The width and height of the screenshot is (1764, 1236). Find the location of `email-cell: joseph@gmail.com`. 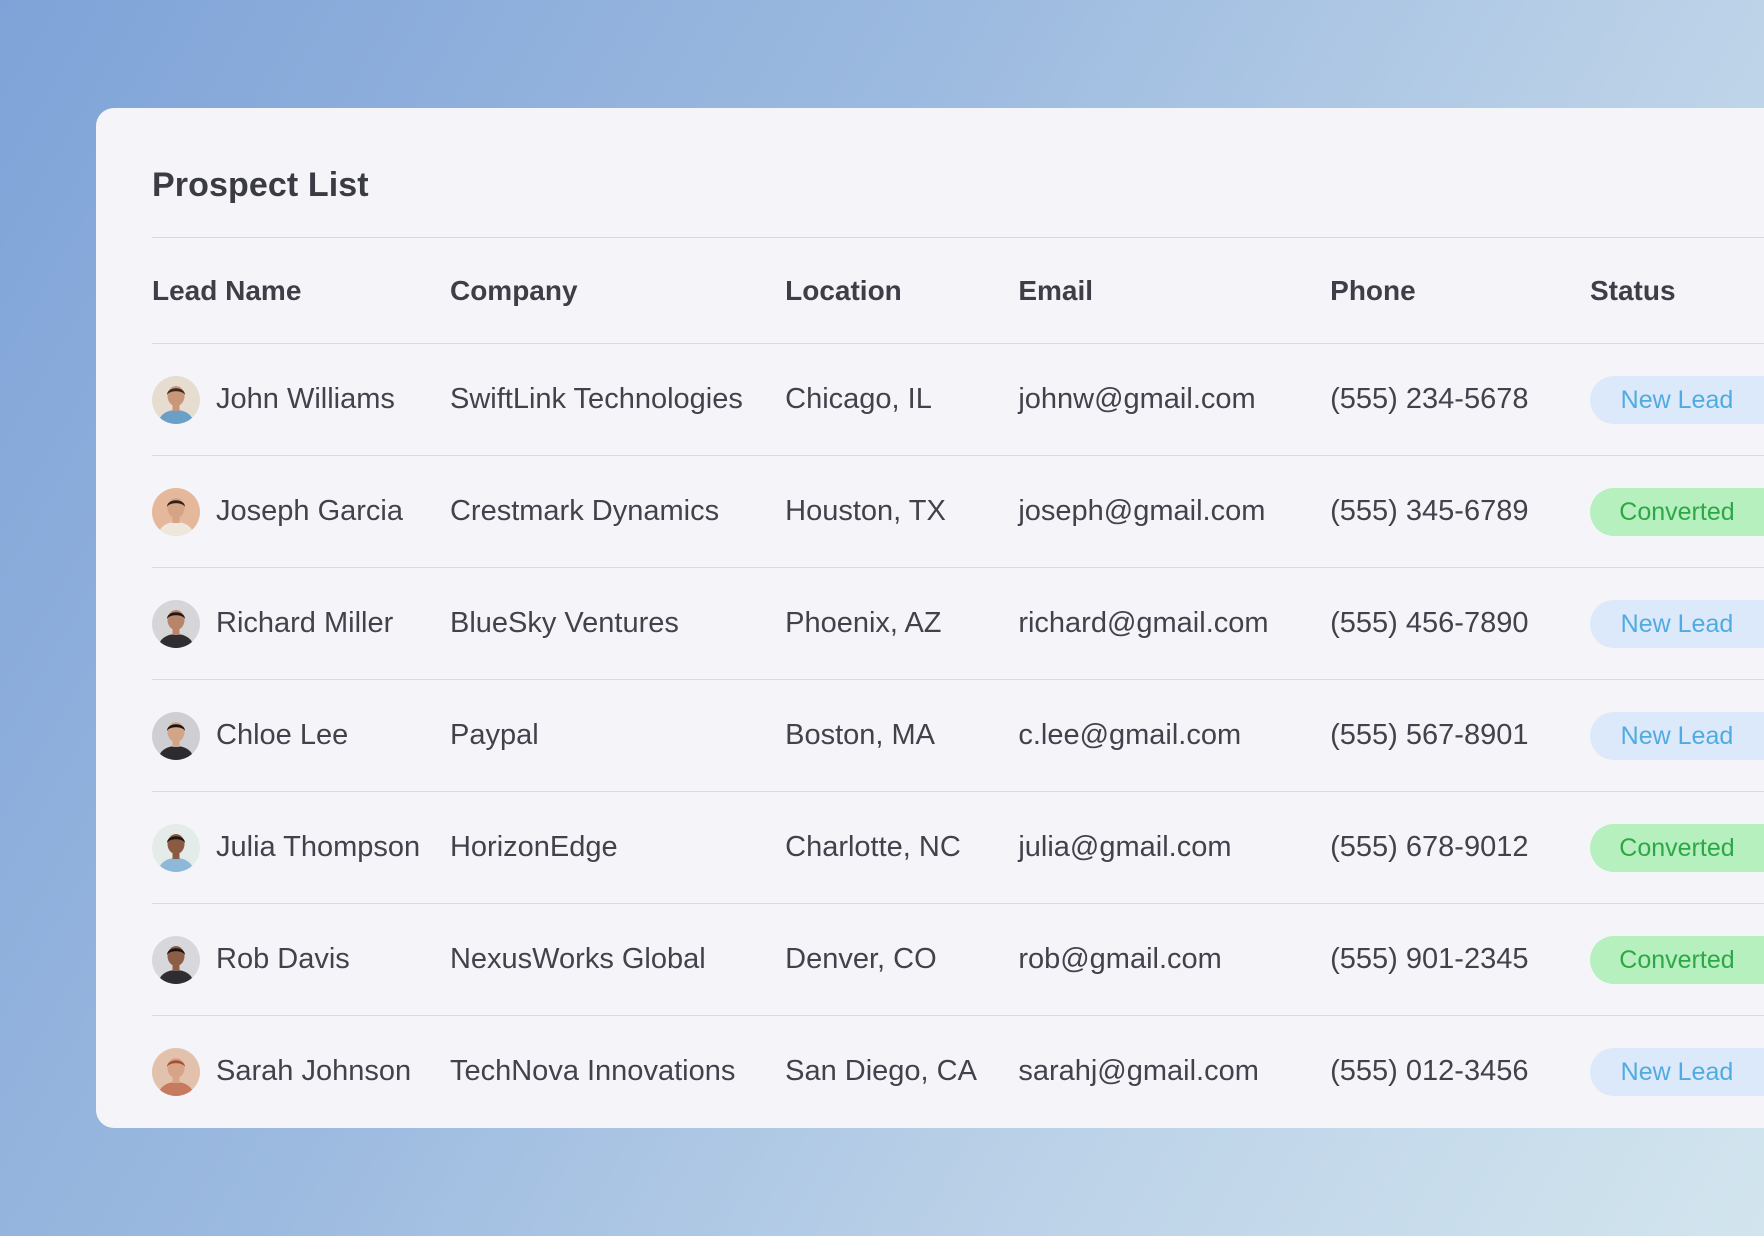

email-cell: joseph@gmail.com is located at coordinates (1174, 512).